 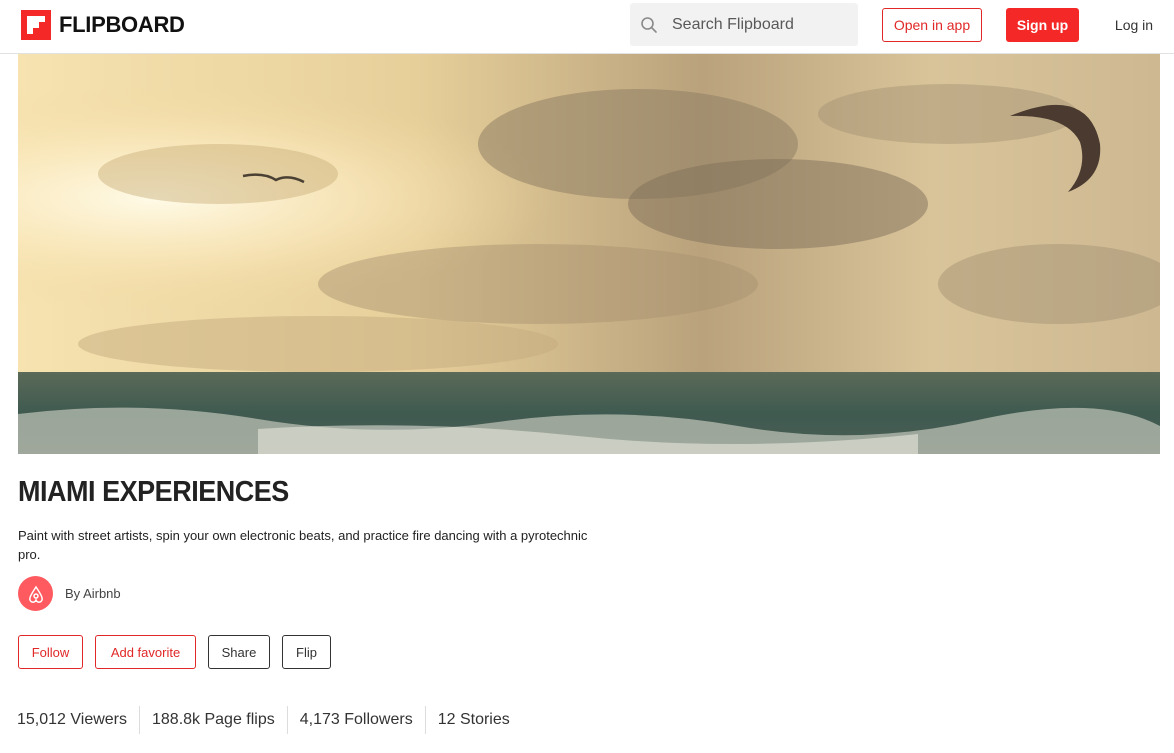 I want to click on airbnb-logo-icon, so click(x=35, y=594).